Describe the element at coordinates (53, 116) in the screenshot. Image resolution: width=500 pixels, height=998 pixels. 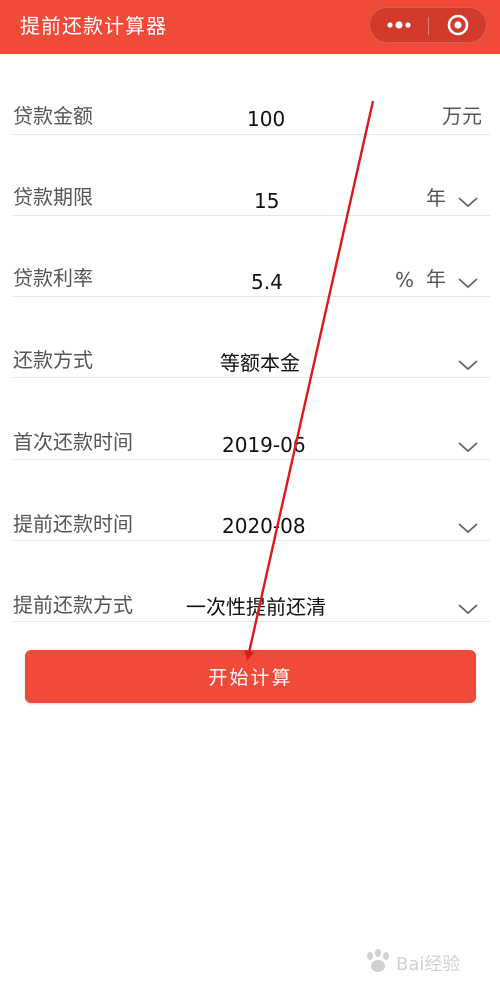
I see `loan-amount-label: 贷款金额` at that location.